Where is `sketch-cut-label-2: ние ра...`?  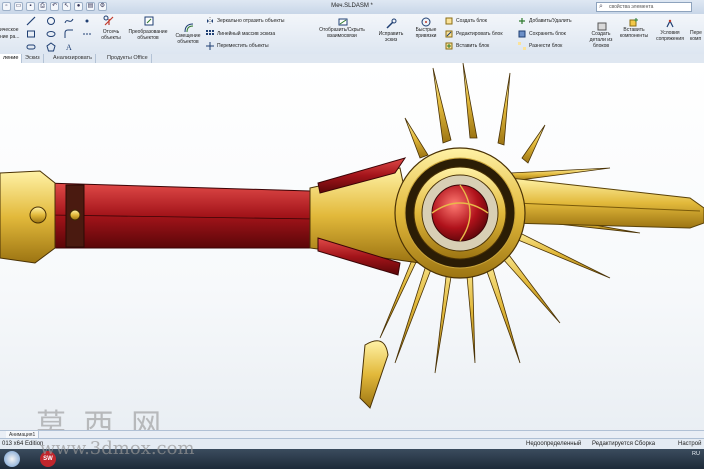
sketch-cut-label-2: ние ра... is located at coordinates (10, 37).